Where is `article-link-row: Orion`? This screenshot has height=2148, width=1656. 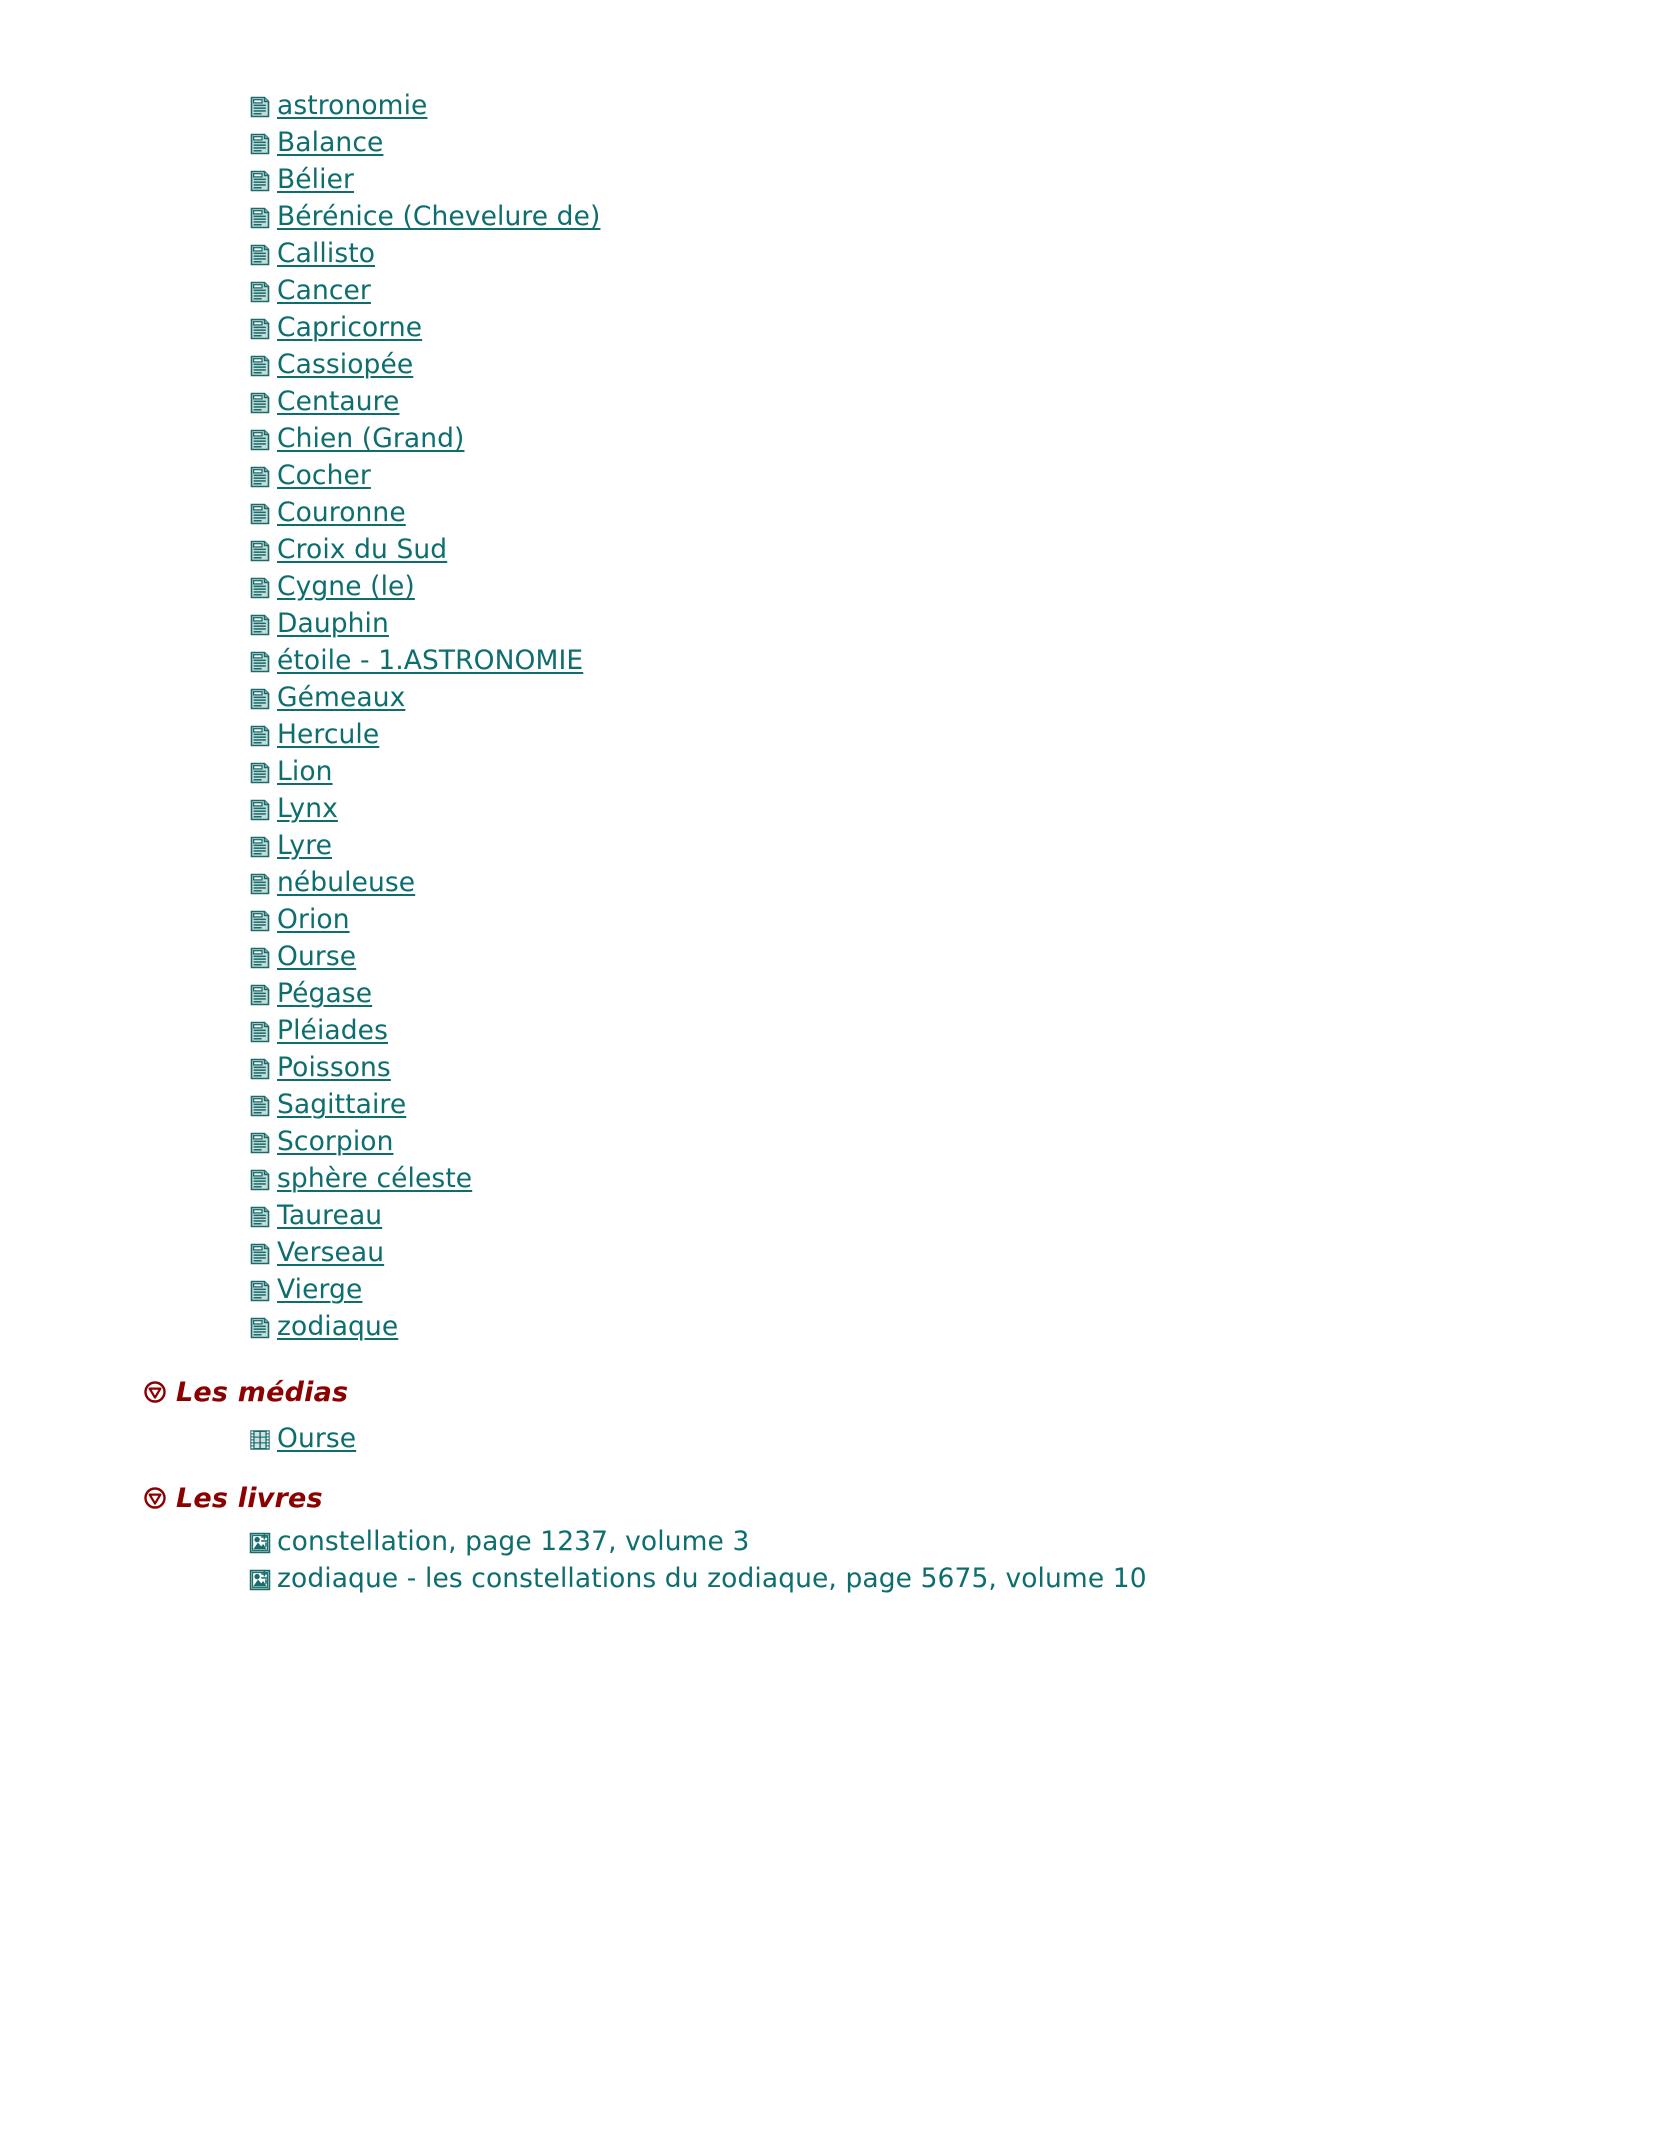 article-link-row: Orion is located at coordinates (424, 920).